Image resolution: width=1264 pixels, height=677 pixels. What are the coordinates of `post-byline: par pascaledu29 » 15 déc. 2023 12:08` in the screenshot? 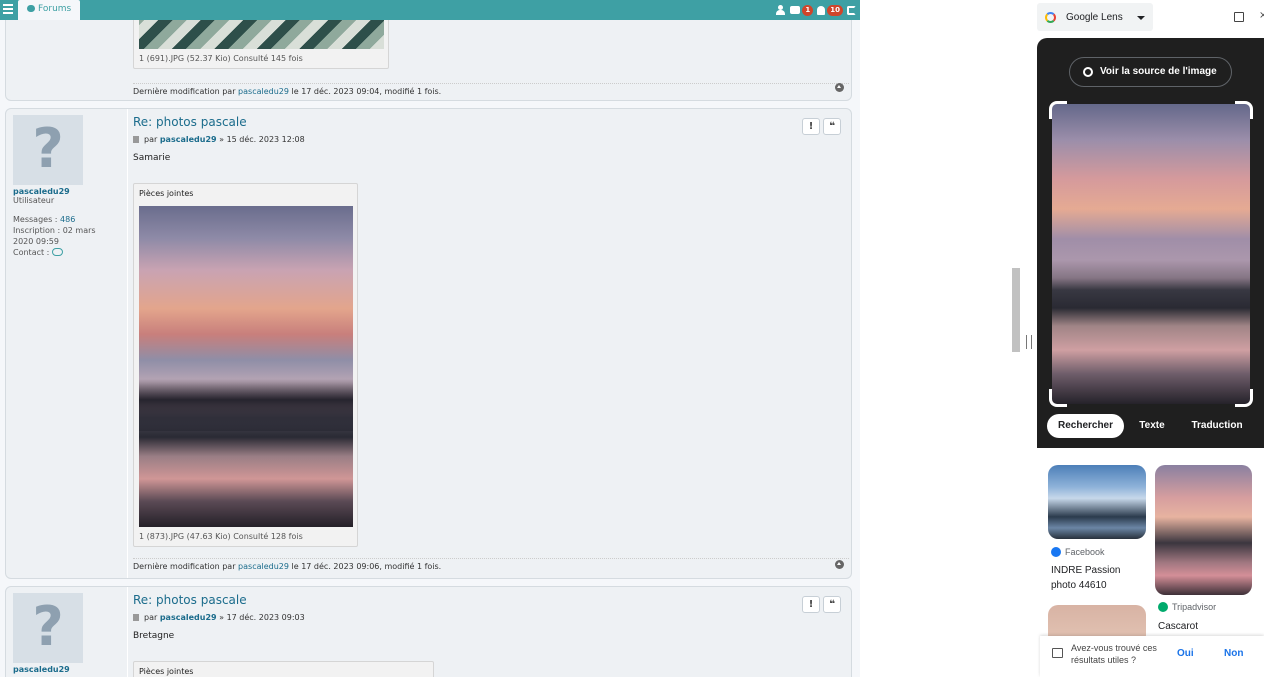 It's located at (219, 139).